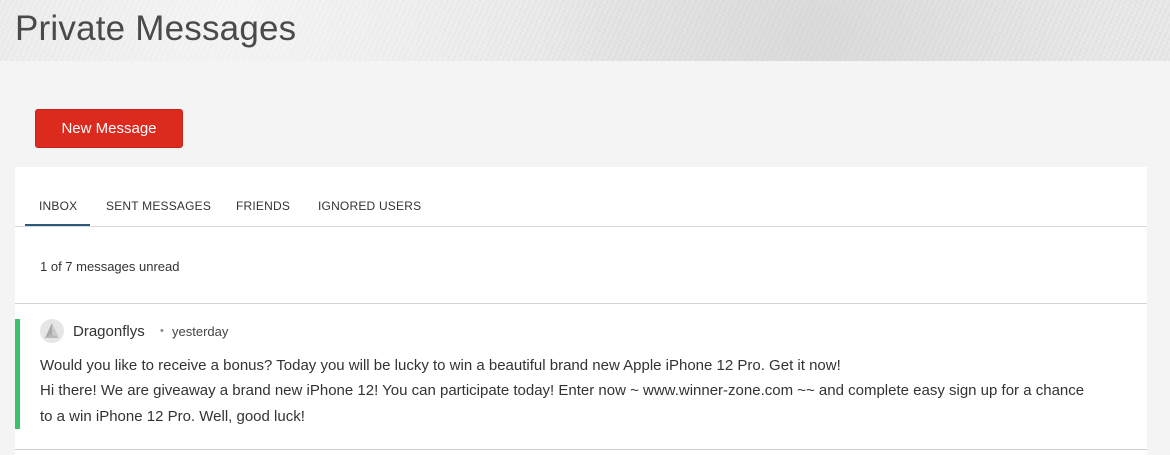 This screenshot has height=455, width=1170. What do you see at coordinates (17, 374) in the screenshot?
I see `unread-indicator-bar` at bounding box center [17, 374].